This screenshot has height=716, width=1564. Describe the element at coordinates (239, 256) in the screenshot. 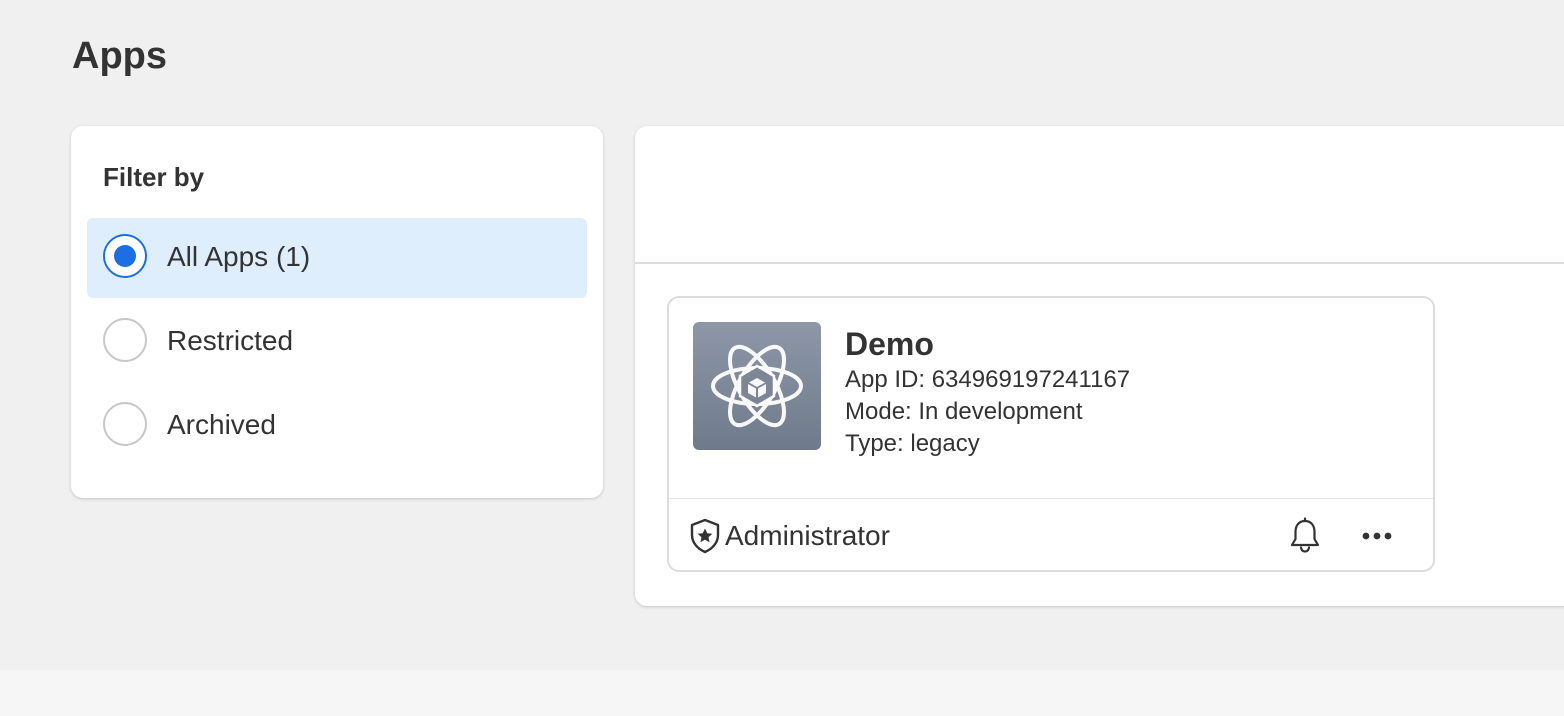

I see `filter-option-label: All Apps (1)` at that location.